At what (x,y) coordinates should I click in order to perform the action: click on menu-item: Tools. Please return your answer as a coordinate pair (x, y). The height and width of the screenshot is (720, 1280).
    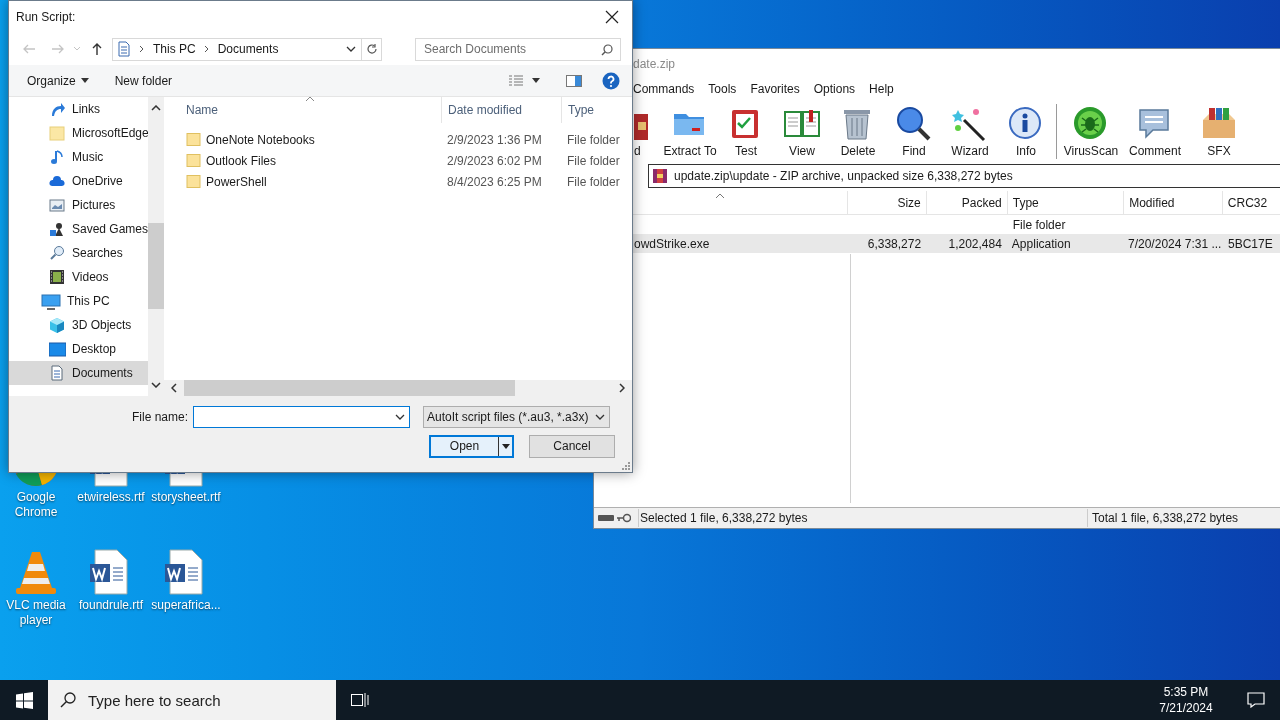
    Looking at the image, I should click on (722, 89).